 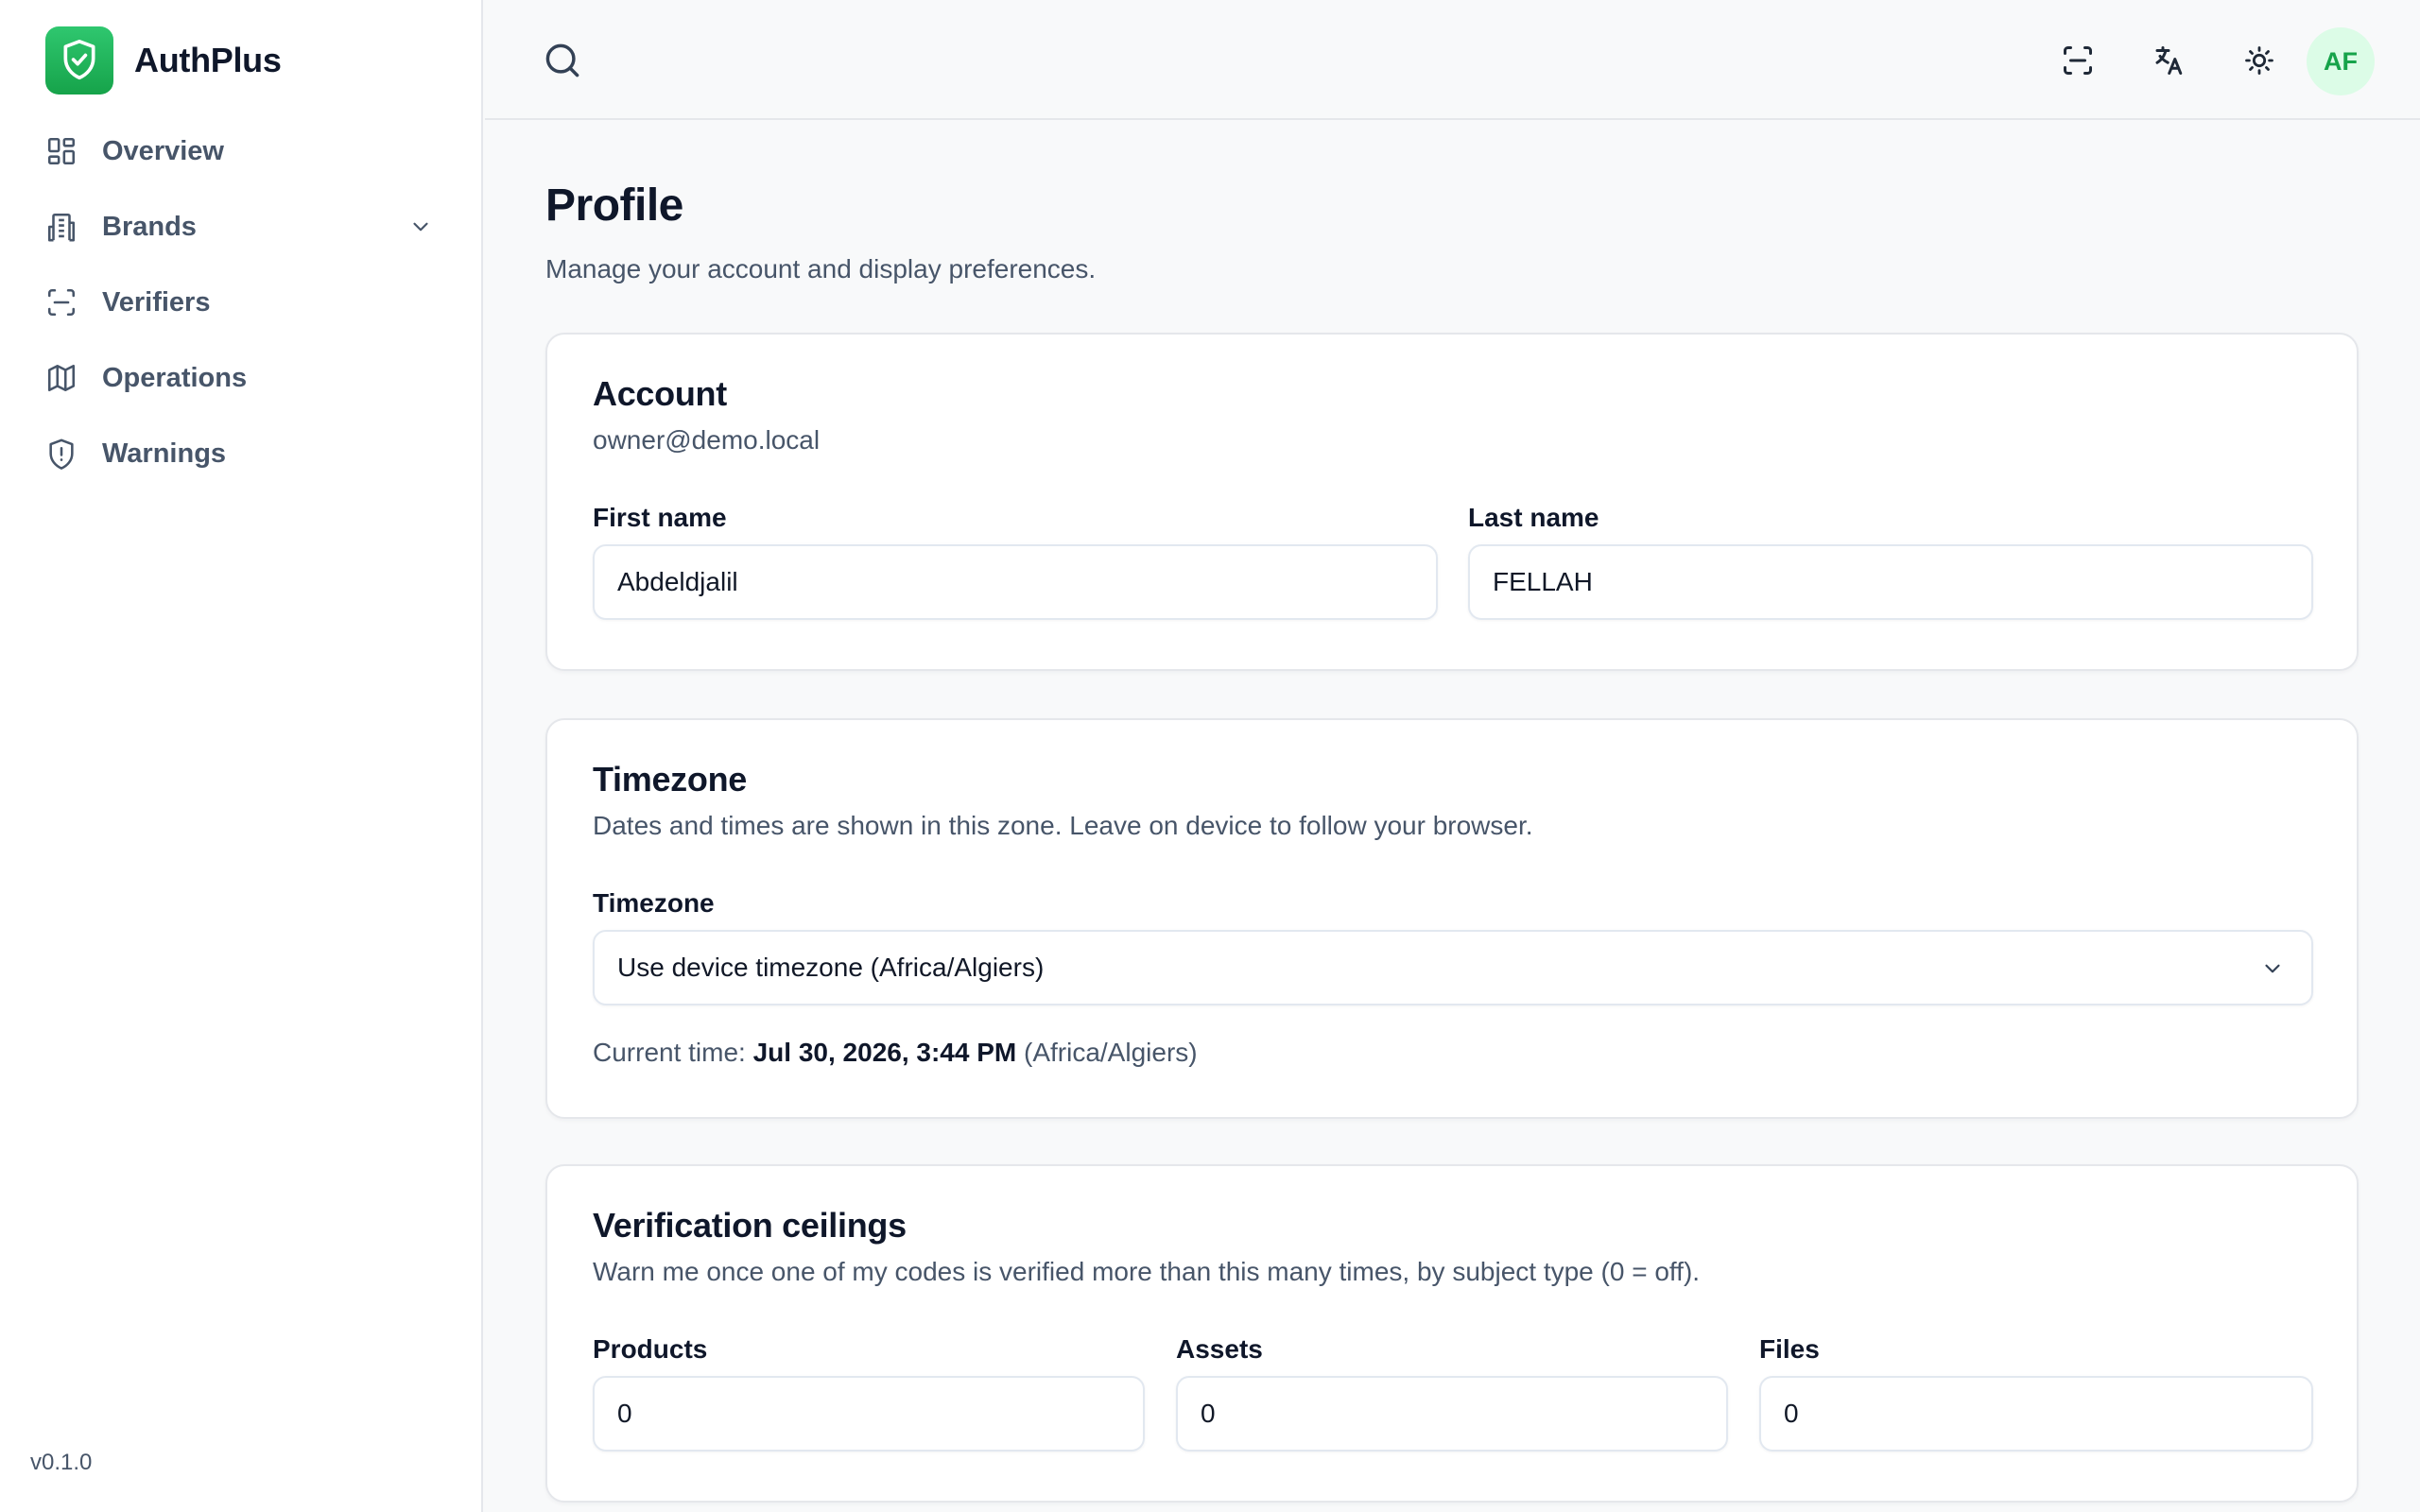 What do you see at coordinates (2036, 1414) in the screenshot?
I see `files-input: 0` at bounding box center [2036, 1414].